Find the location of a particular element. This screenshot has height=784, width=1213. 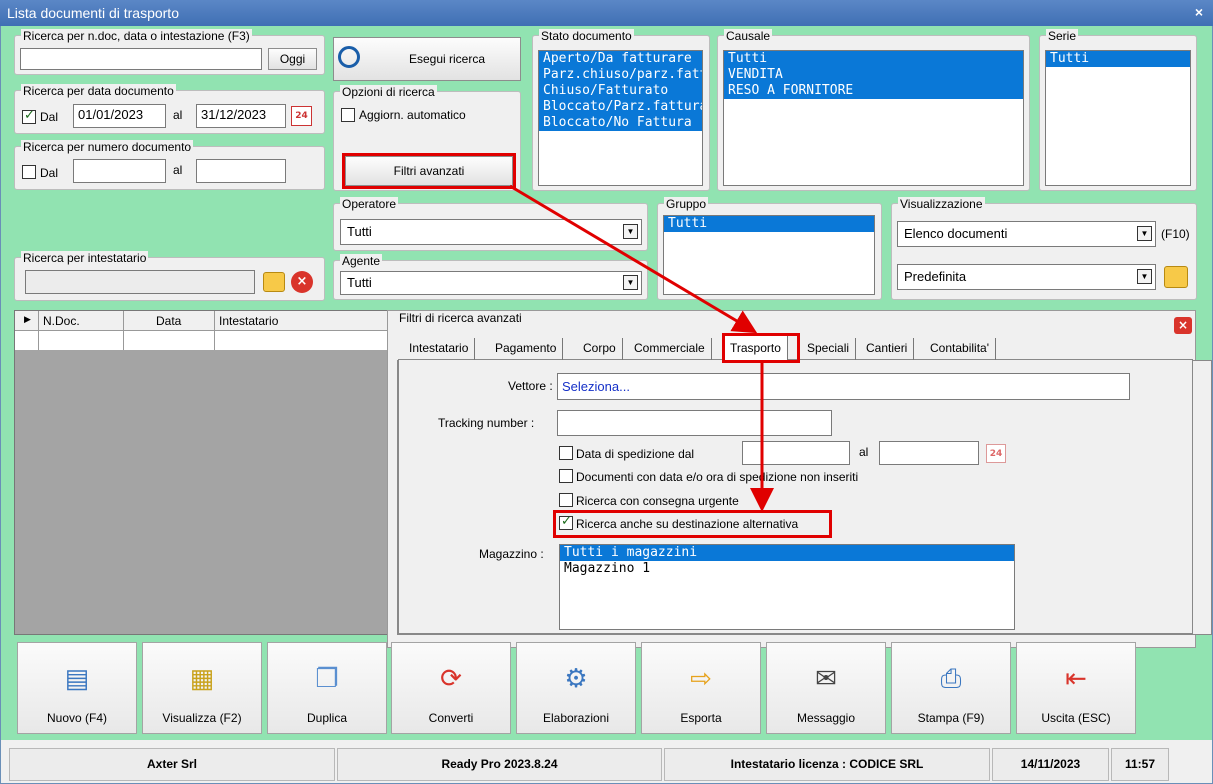

print-button: ⎙ Stampa (F9) is located at coordinates (951, 688).